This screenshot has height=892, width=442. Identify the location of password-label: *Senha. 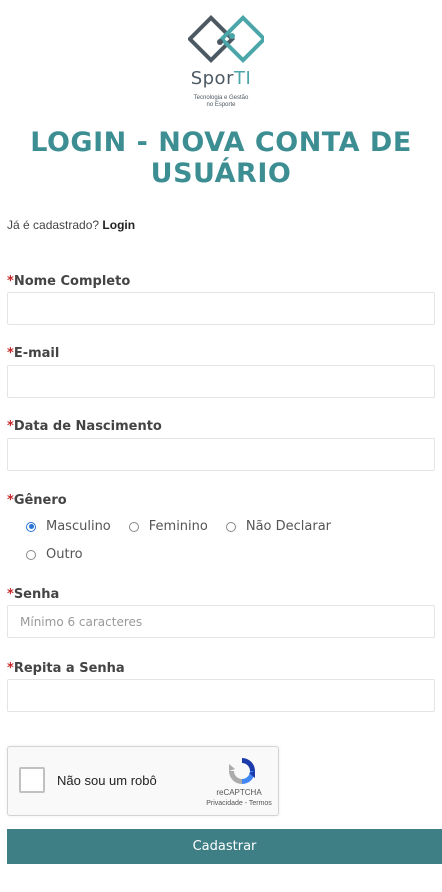
(33, 594).